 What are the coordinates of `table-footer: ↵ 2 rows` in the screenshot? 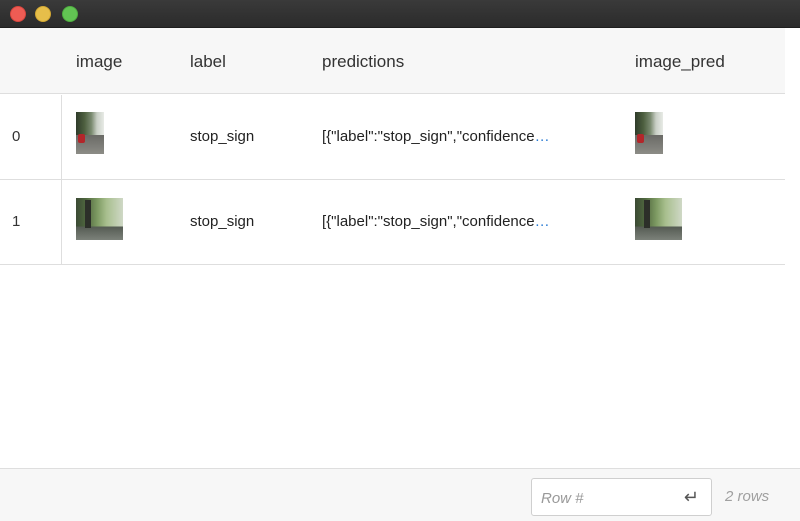 It's located at (400, 494).